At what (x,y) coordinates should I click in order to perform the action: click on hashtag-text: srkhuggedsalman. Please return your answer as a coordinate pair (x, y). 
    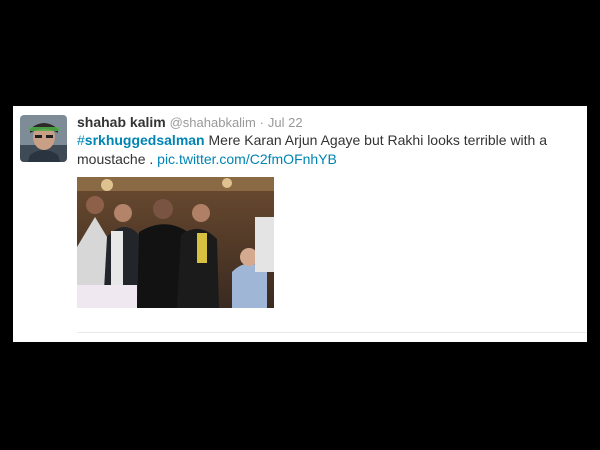
    Looking at the image, I should click on (144, 140).